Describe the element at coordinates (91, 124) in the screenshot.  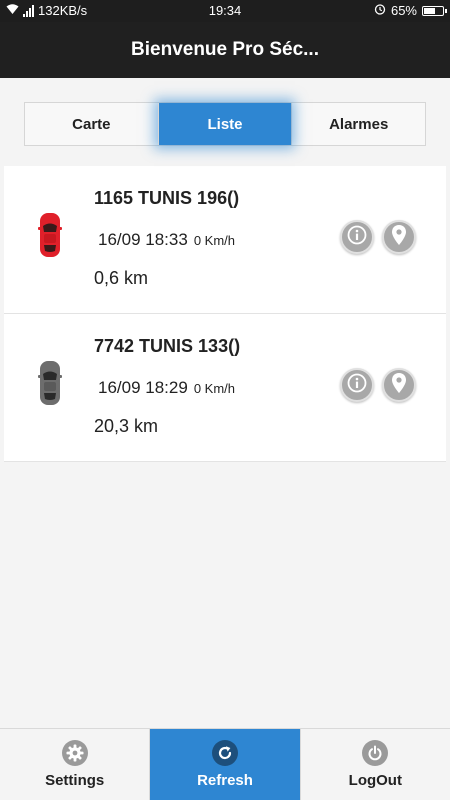
I see `tab-carte: Carte` at that location.